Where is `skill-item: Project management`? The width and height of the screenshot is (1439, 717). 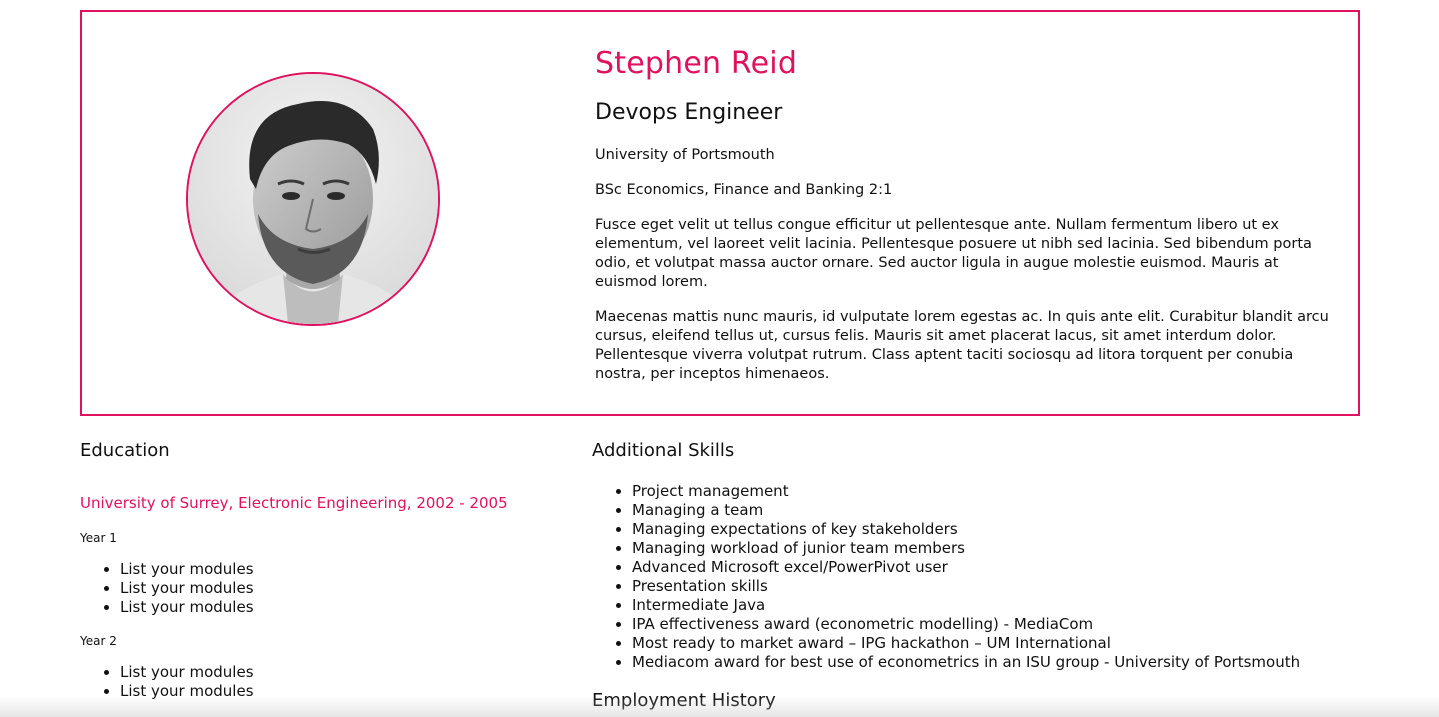
skill-item: Project management is located at coordinates (992, 491).